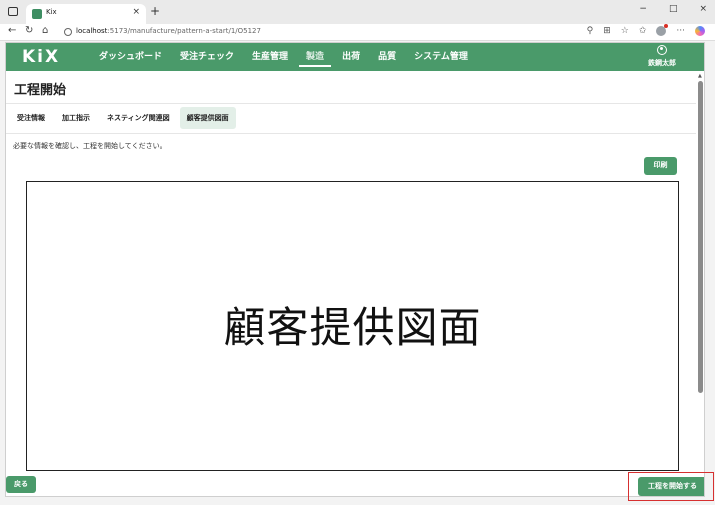  I want to click on url-host: localhost, so click(92, 31).